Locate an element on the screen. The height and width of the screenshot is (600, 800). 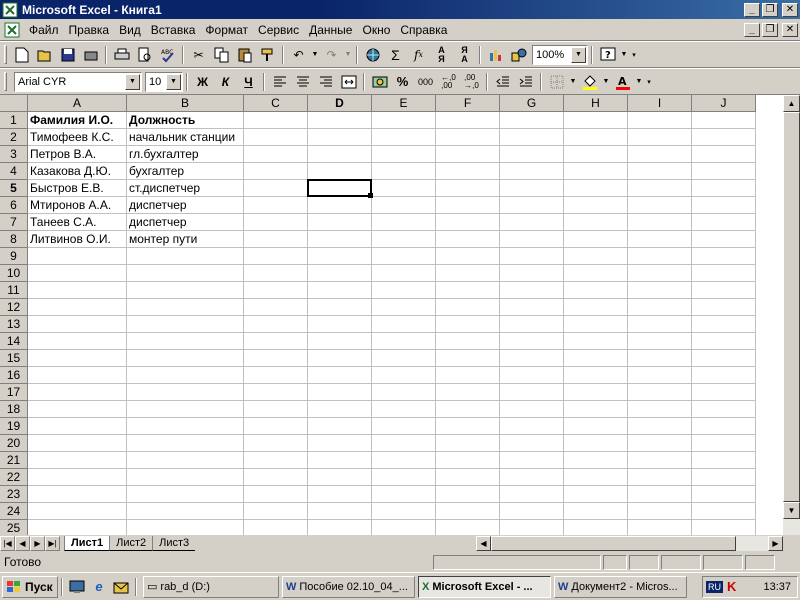
cell-j15 is located at coordinates (724, 358).